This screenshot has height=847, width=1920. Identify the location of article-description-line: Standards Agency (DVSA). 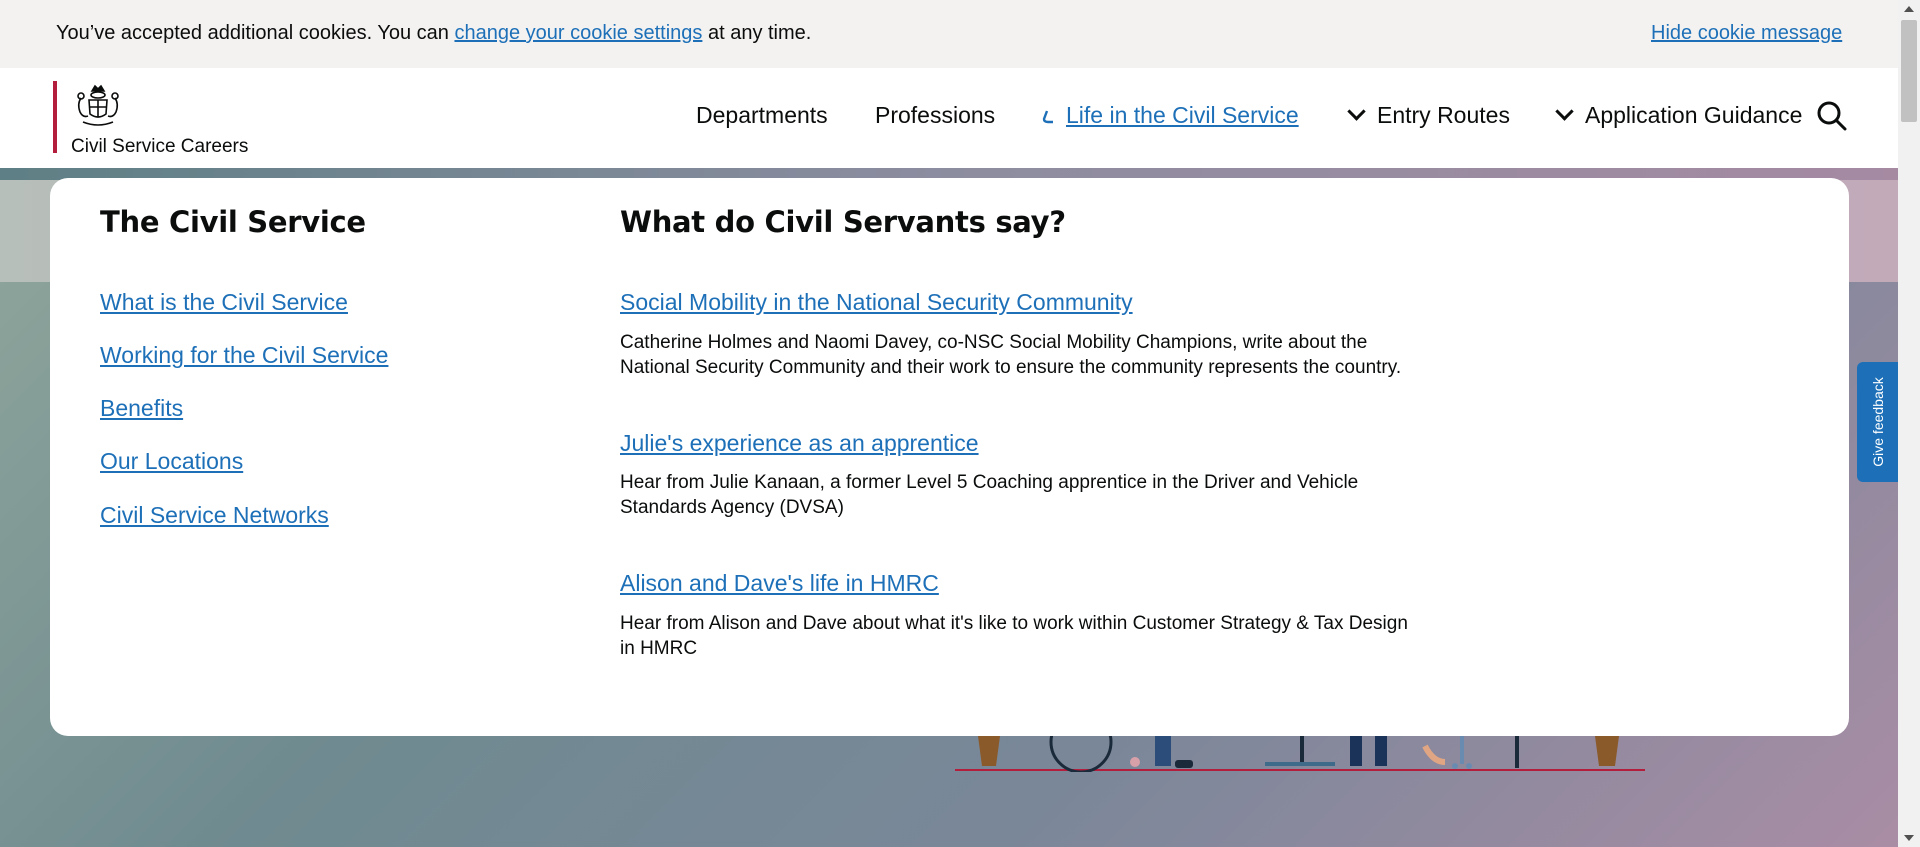
(732, 507).